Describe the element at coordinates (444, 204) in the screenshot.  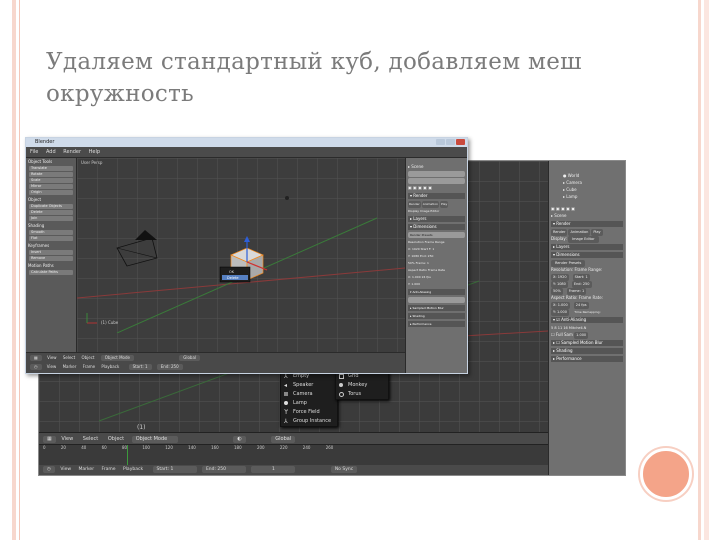
I see `front-play-button: Play` at that location.